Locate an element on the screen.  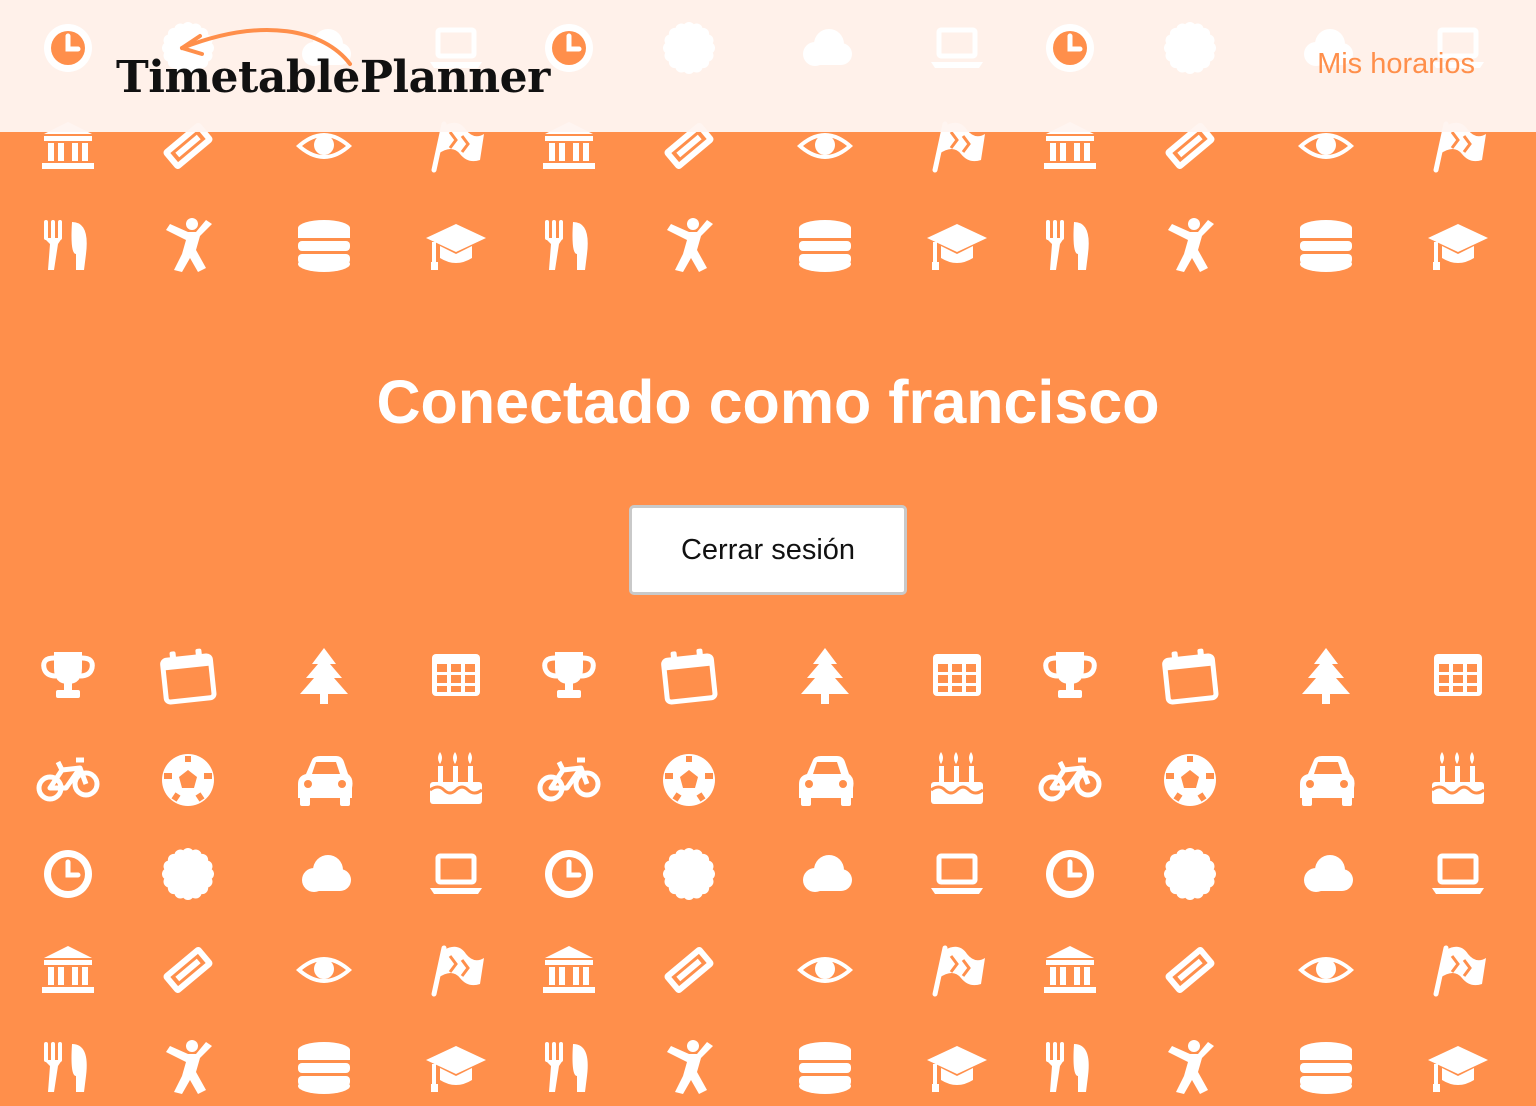
page-title: Conectado como francisco is located at coordinates (768, 402).